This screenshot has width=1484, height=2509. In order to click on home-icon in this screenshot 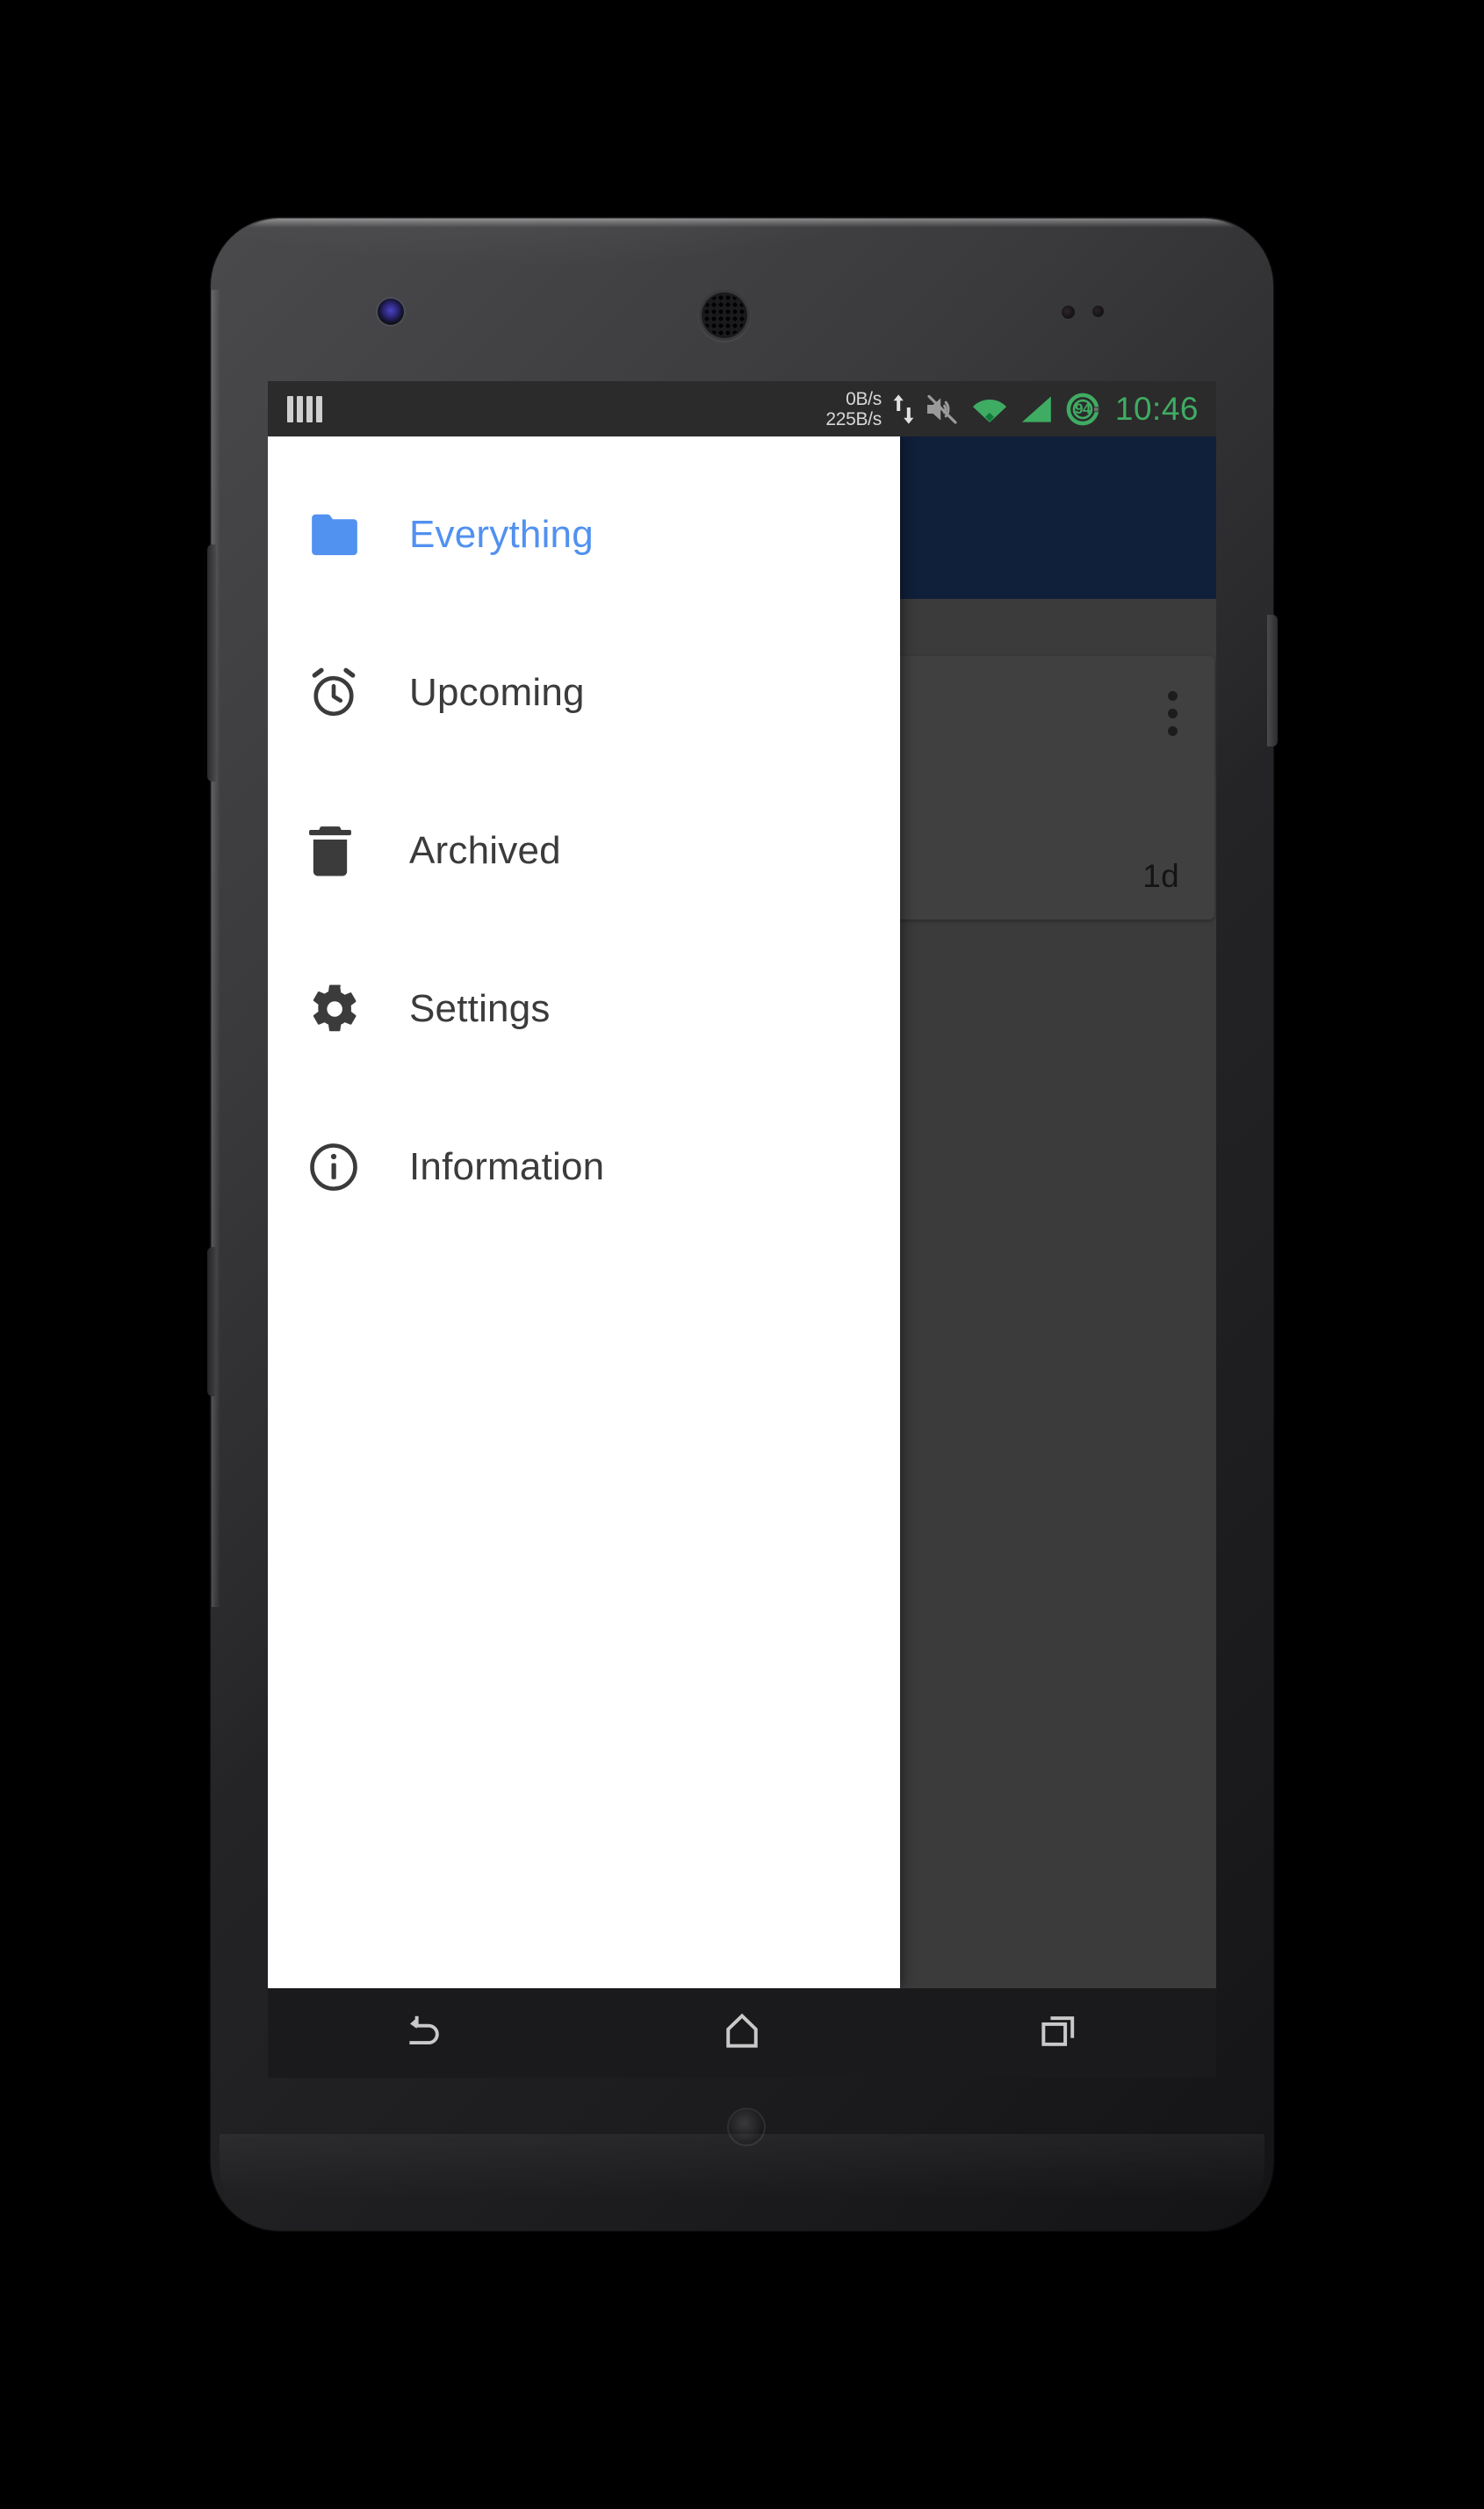, I will do `click(742, 2033)`.